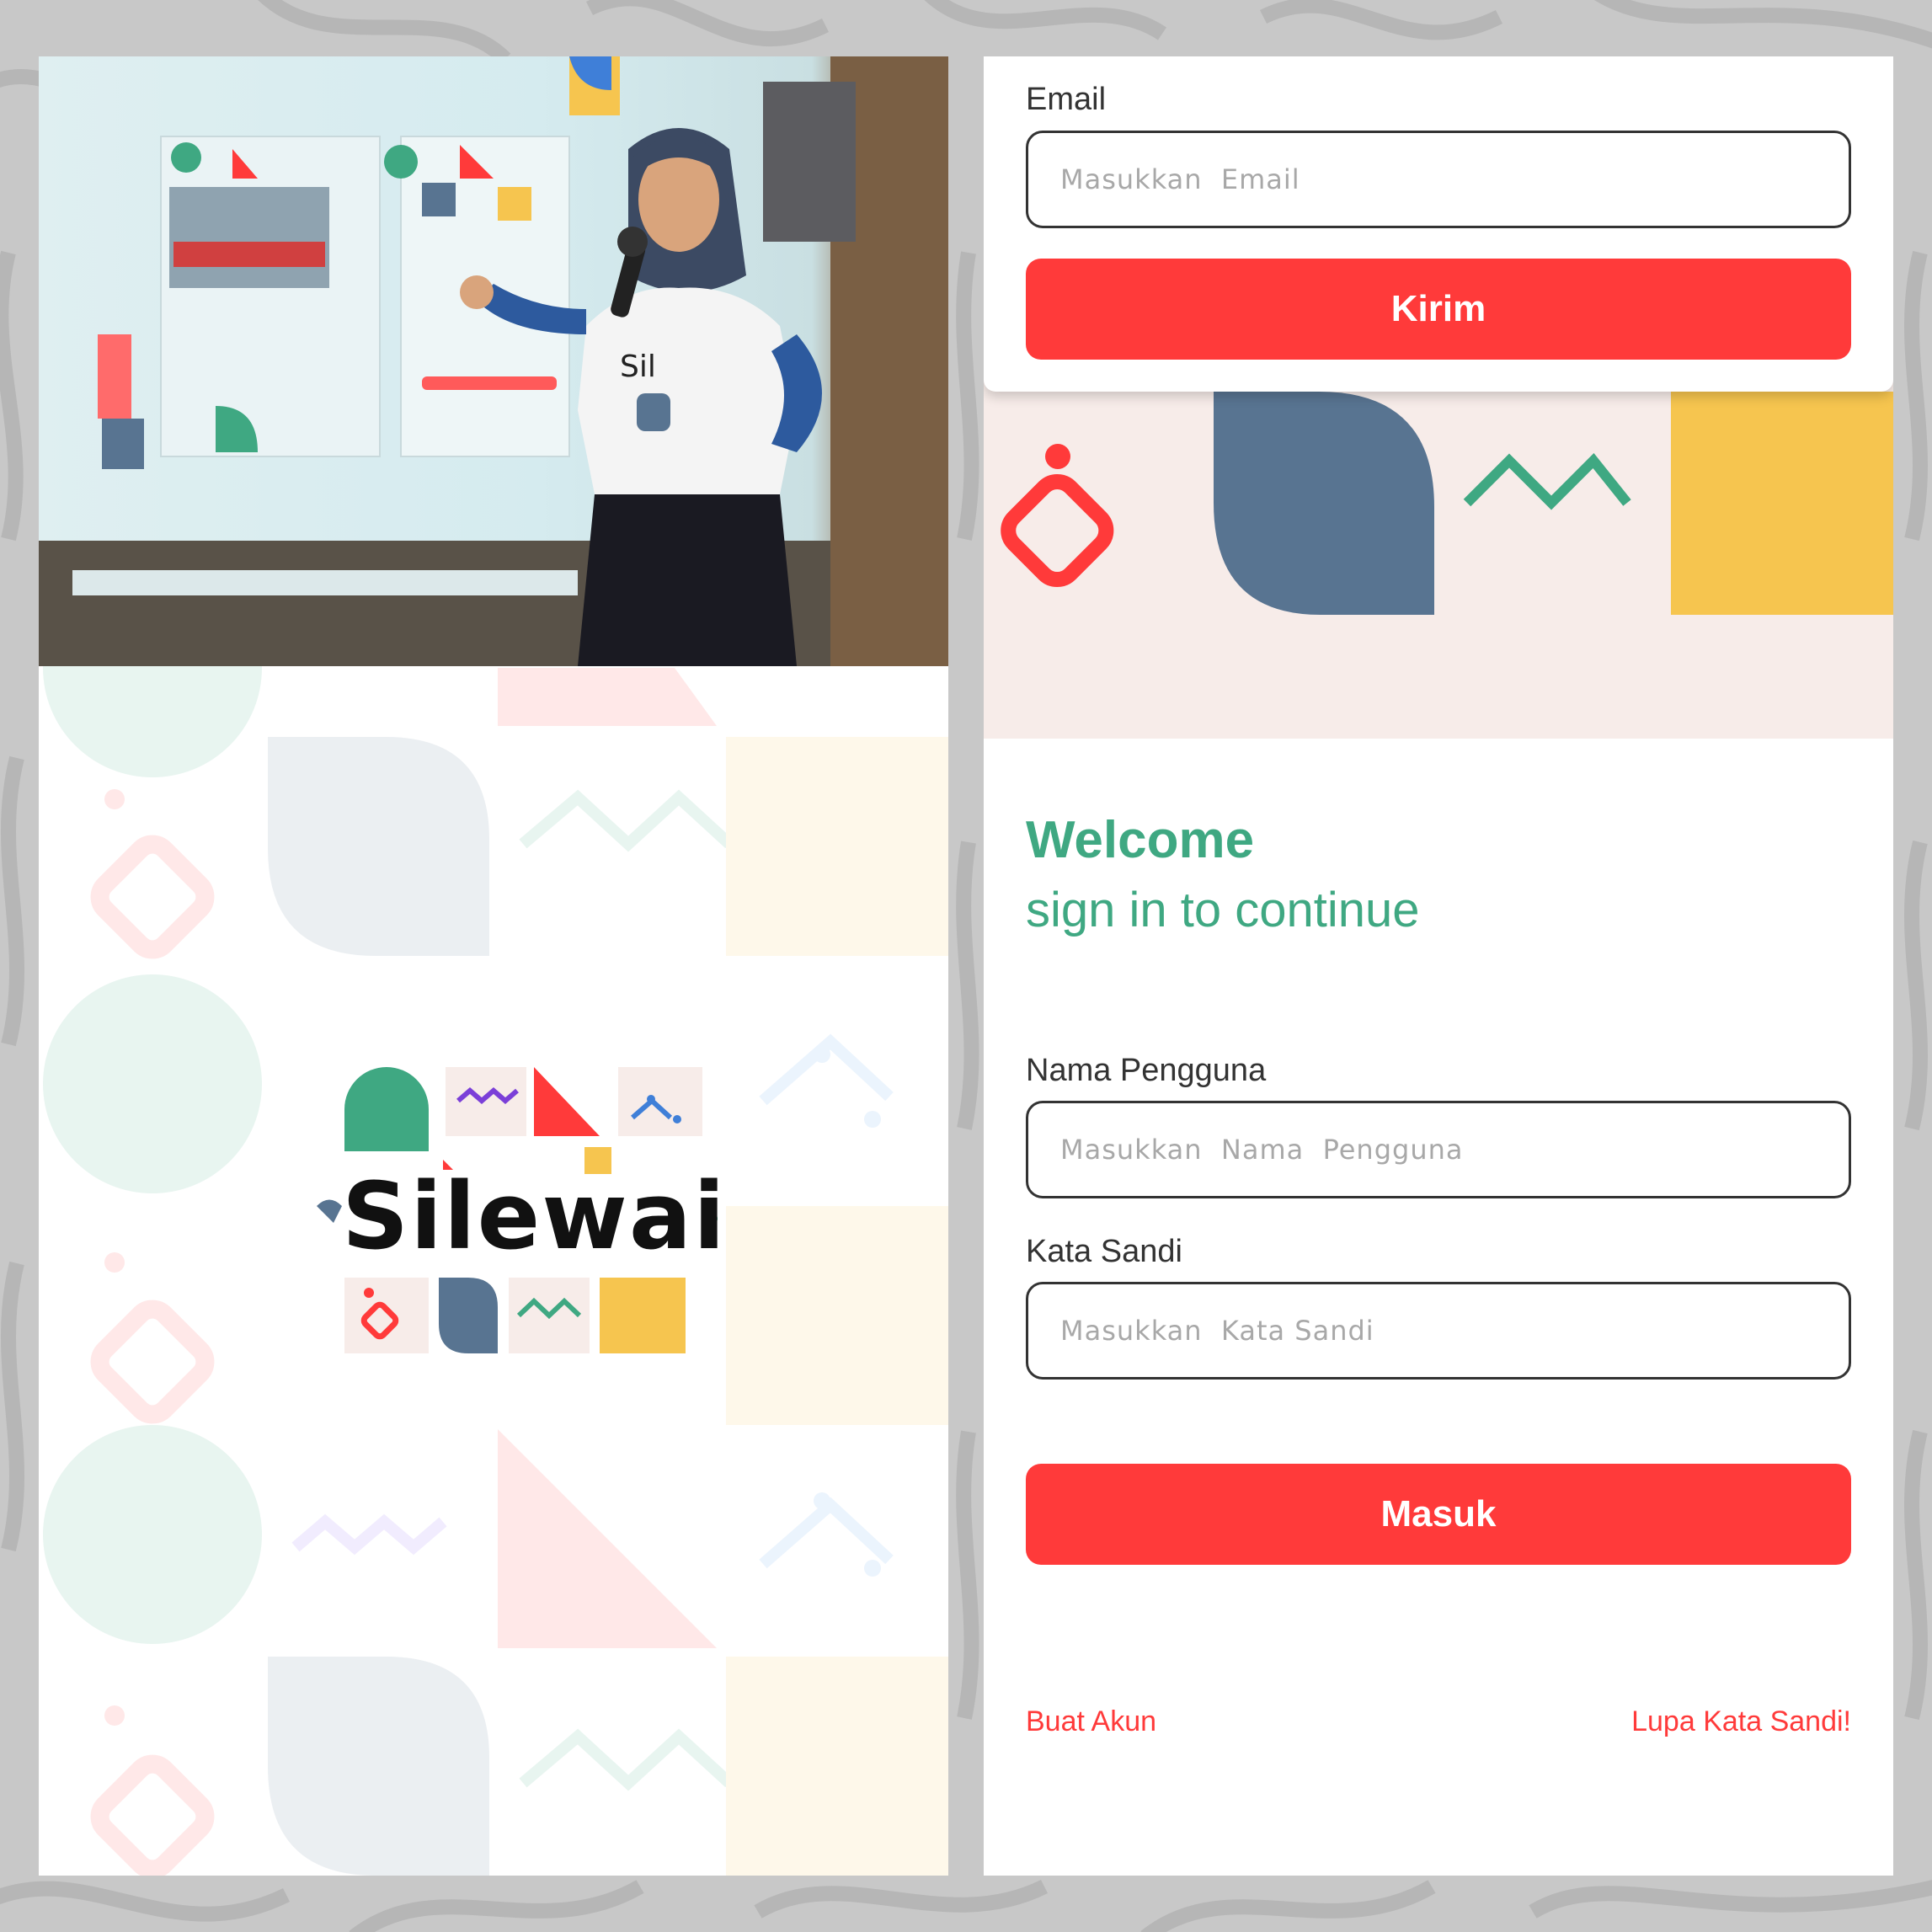 Image resolution: width=1932 pixels, height=1932 pixels. I want to click on password-field, so click(1438, 1331).